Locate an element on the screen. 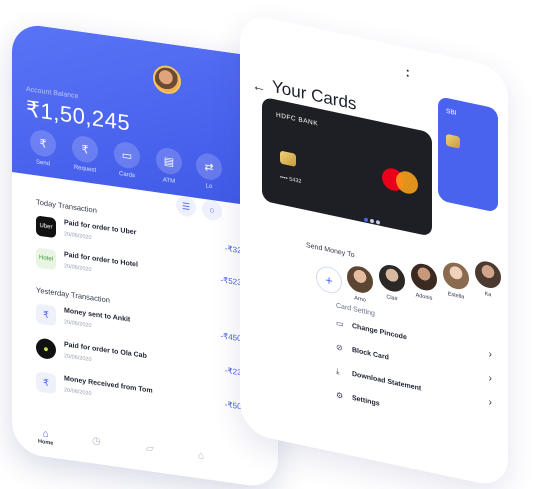 Image resolution: width=538 pixels, height=489 pixels. card-icon: ▭ is located at coordinates (127, 155).